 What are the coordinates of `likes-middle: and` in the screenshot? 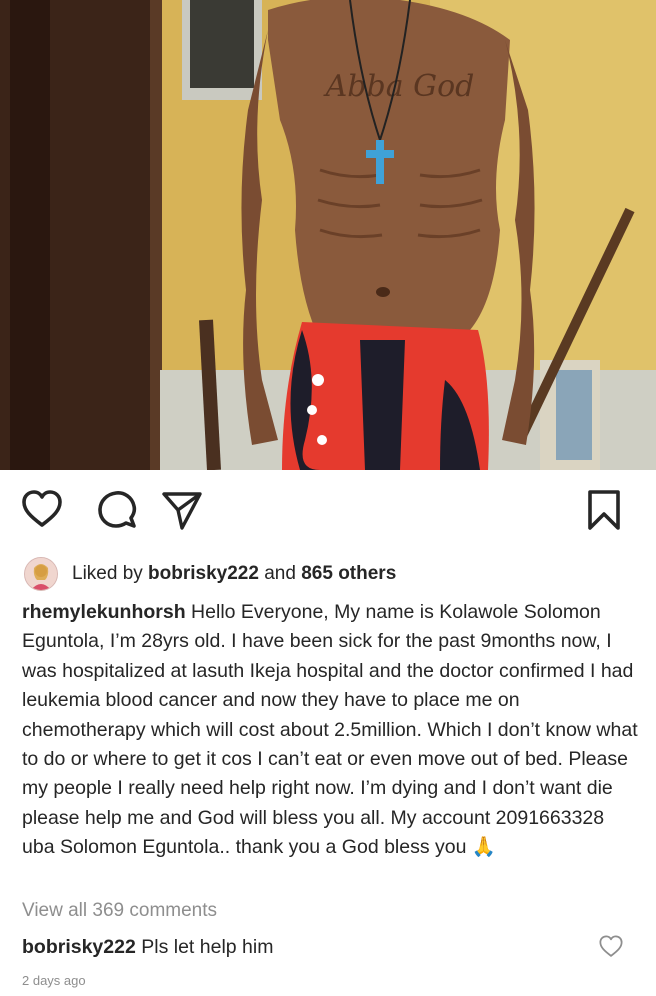 It's located at (280, 573).